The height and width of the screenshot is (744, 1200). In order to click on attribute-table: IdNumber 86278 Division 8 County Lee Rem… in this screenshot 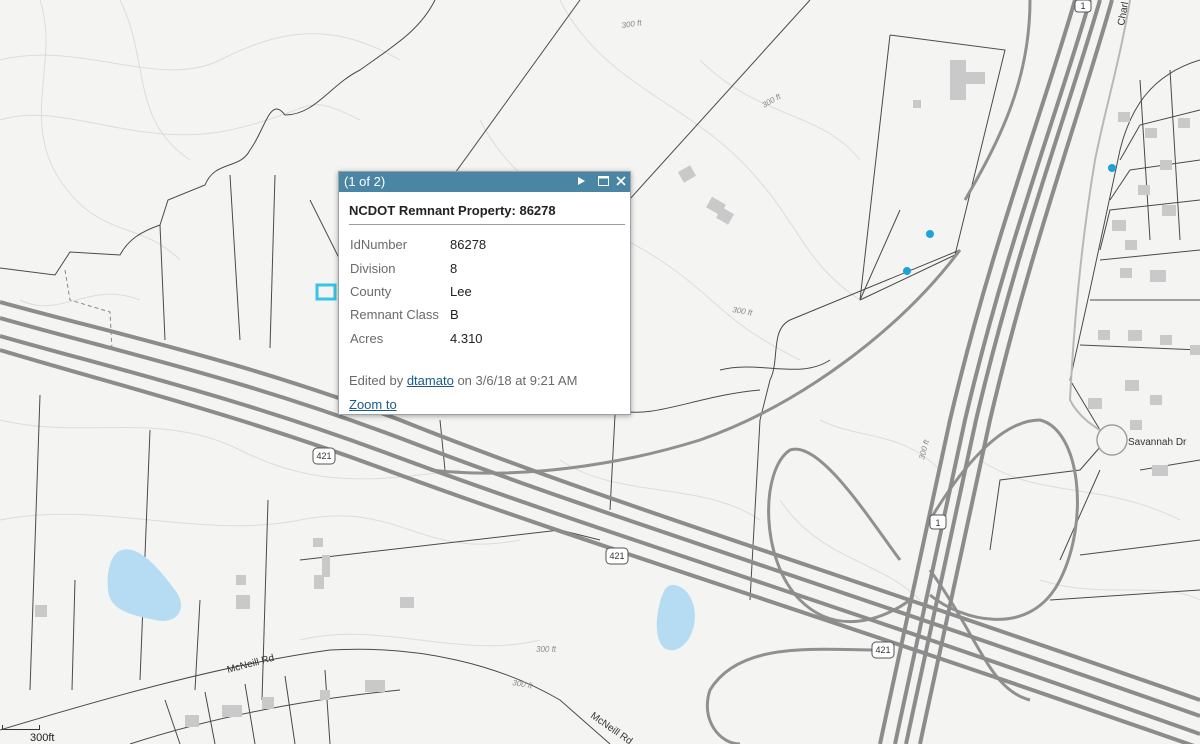, I will do `click(418, 291)`.